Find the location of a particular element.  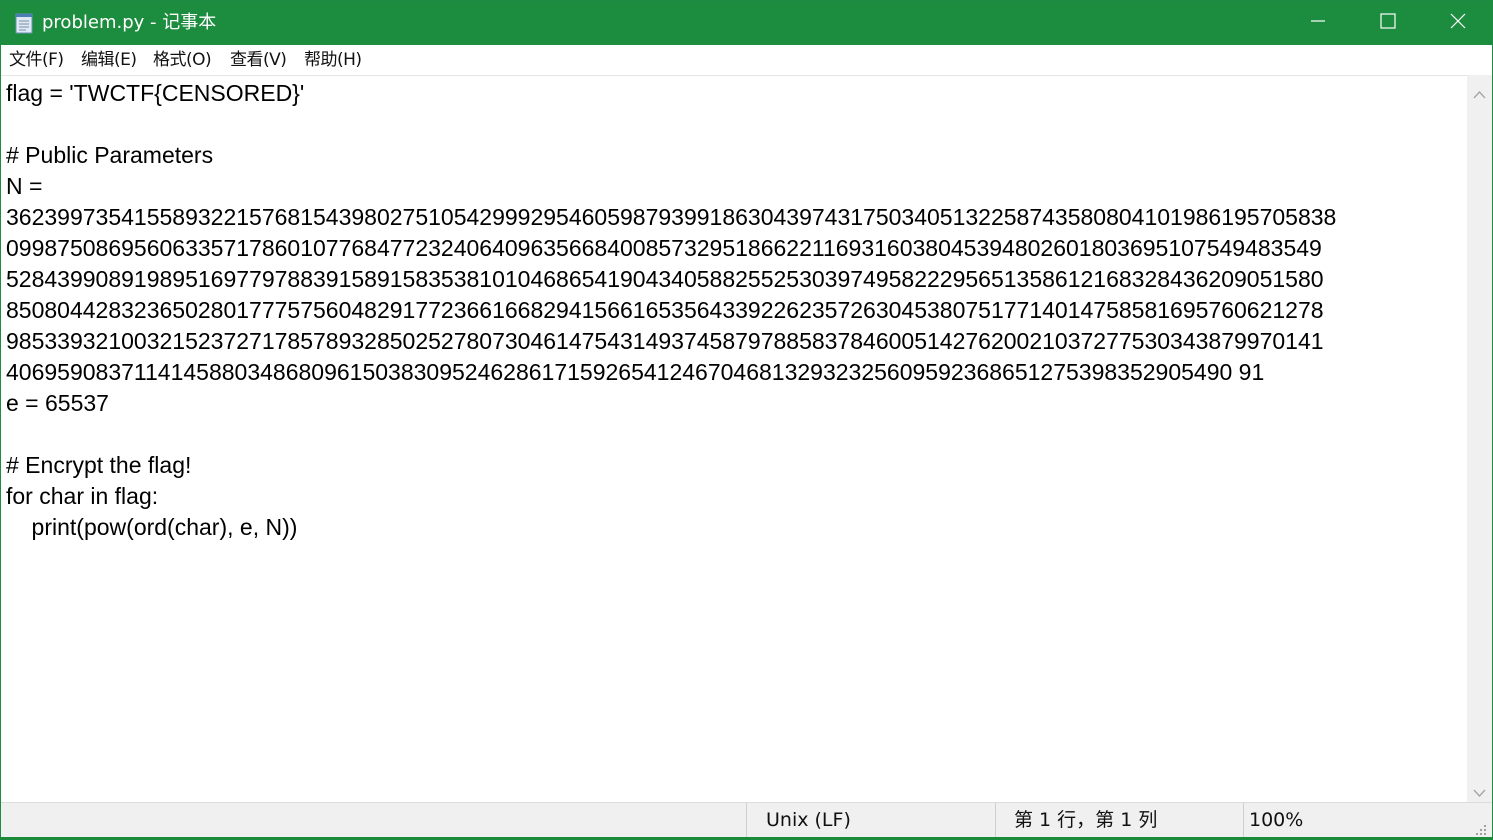

scroll-up-icon is located at coordinates (1479, 93).